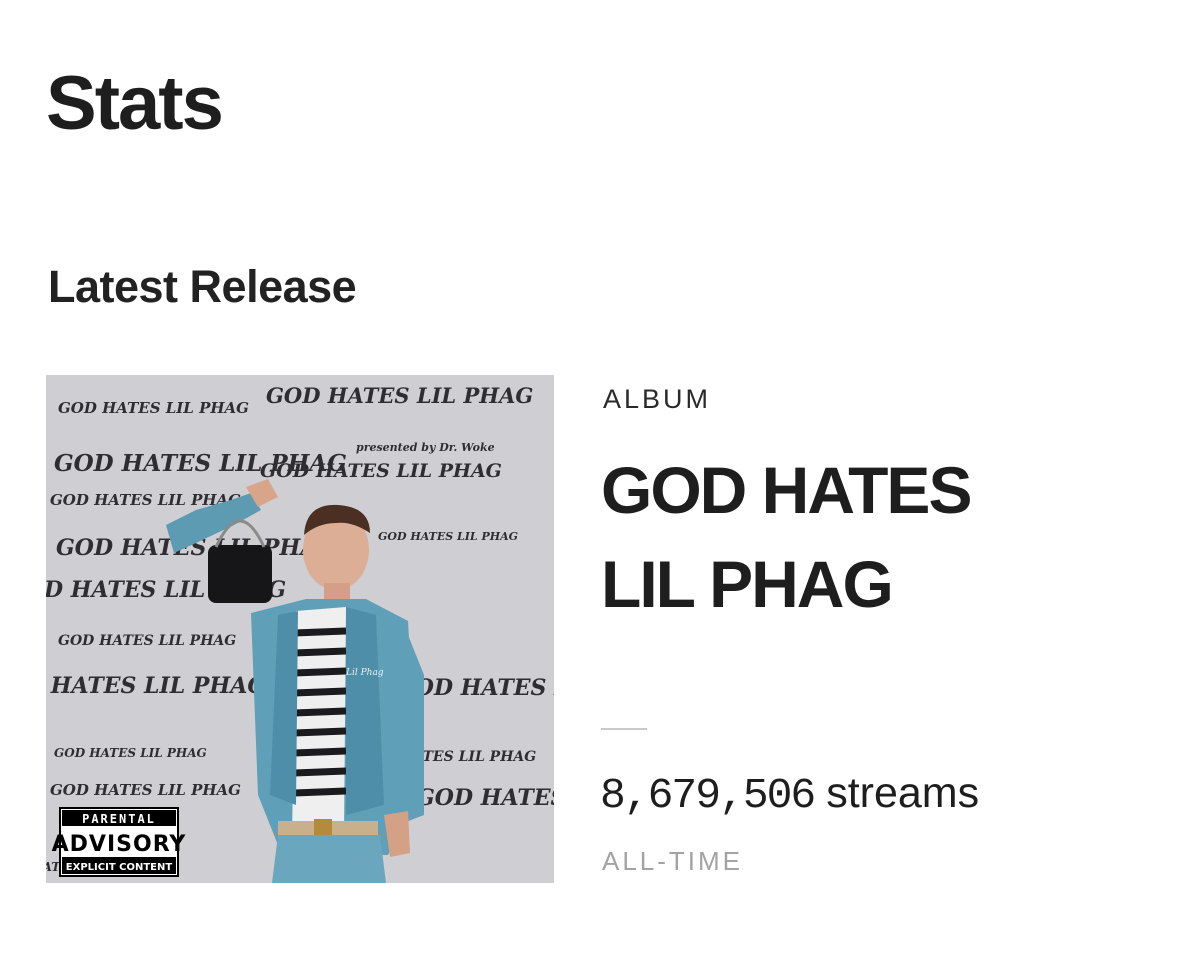  Describe the element at coordinates (657, 399) in the screenshot. I see `release-type-label: ALBUM` at that location.